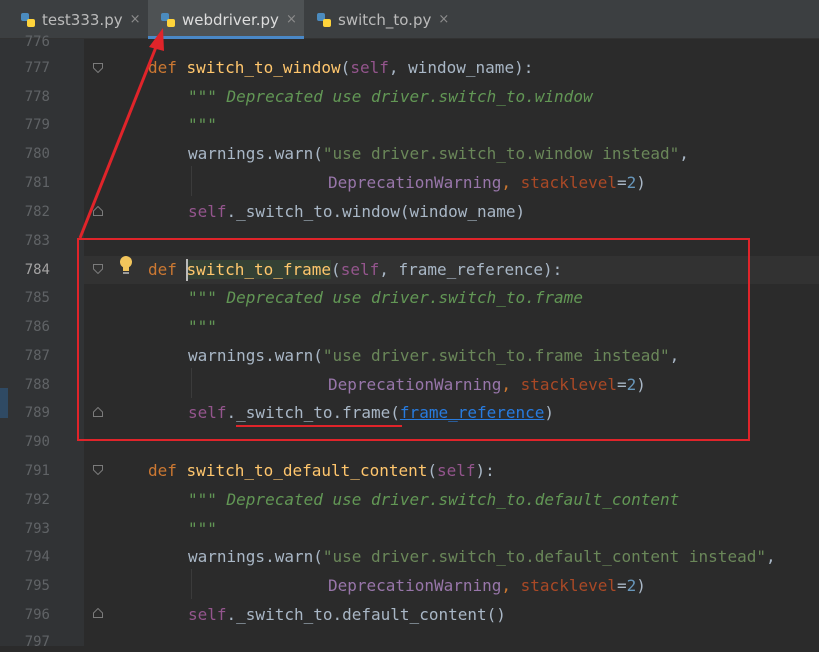 The width and height of the screenshot is (819, 652). I want to click on line-number: 779, so click(37, 125).